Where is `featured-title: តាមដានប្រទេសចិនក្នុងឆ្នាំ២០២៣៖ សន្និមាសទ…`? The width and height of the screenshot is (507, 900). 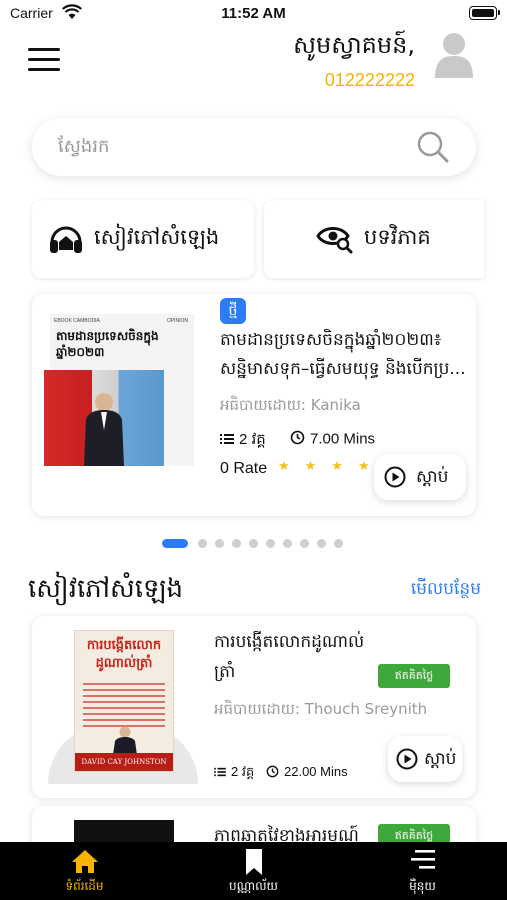
featured-title: តាមដានប្រទេសចិនក្នុងឆ្នាំ២០២៣៖ សន្និមាសទ… is located at coordinates (343, 354).